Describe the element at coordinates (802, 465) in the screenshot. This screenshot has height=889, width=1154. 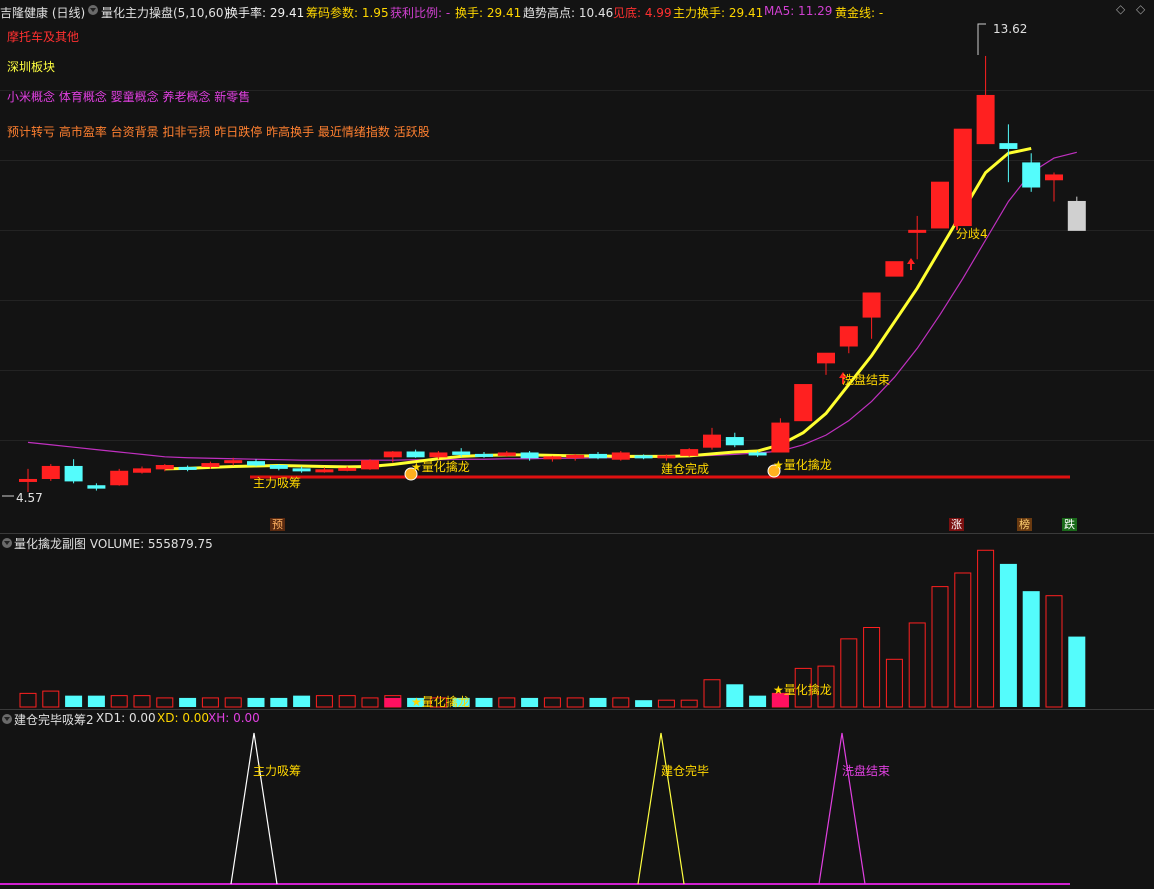
I see `qinlong-annotation-2: ★量化擒龙` at that location.